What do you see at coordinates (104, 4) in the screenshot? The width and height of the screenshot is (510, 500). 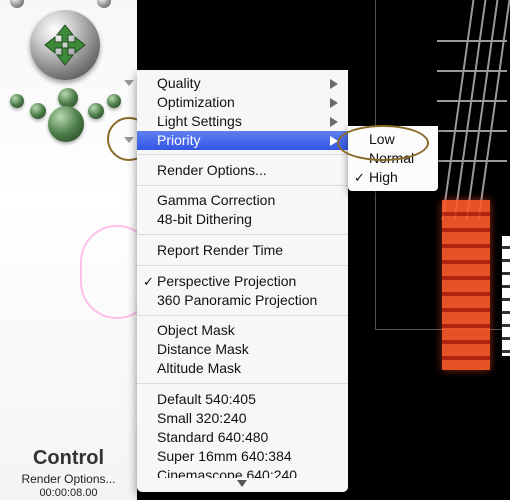 I see `top-knob-right` at bounding box center [104, 4].